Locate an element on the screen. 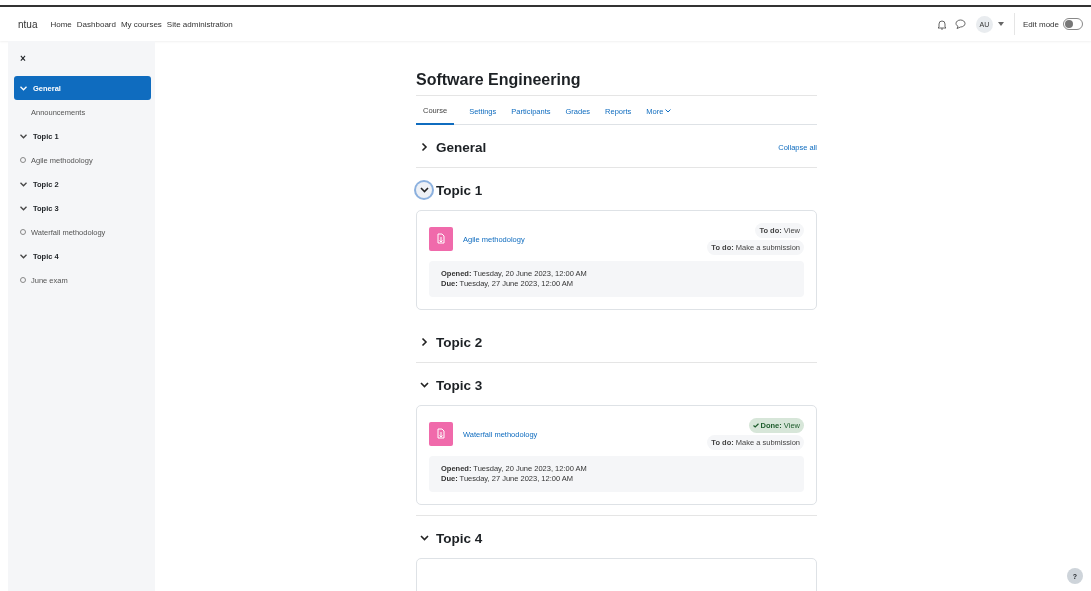 This screenshot has width=1091, height=591. section-title: Topic 2 is located at coordinates (459, 342).